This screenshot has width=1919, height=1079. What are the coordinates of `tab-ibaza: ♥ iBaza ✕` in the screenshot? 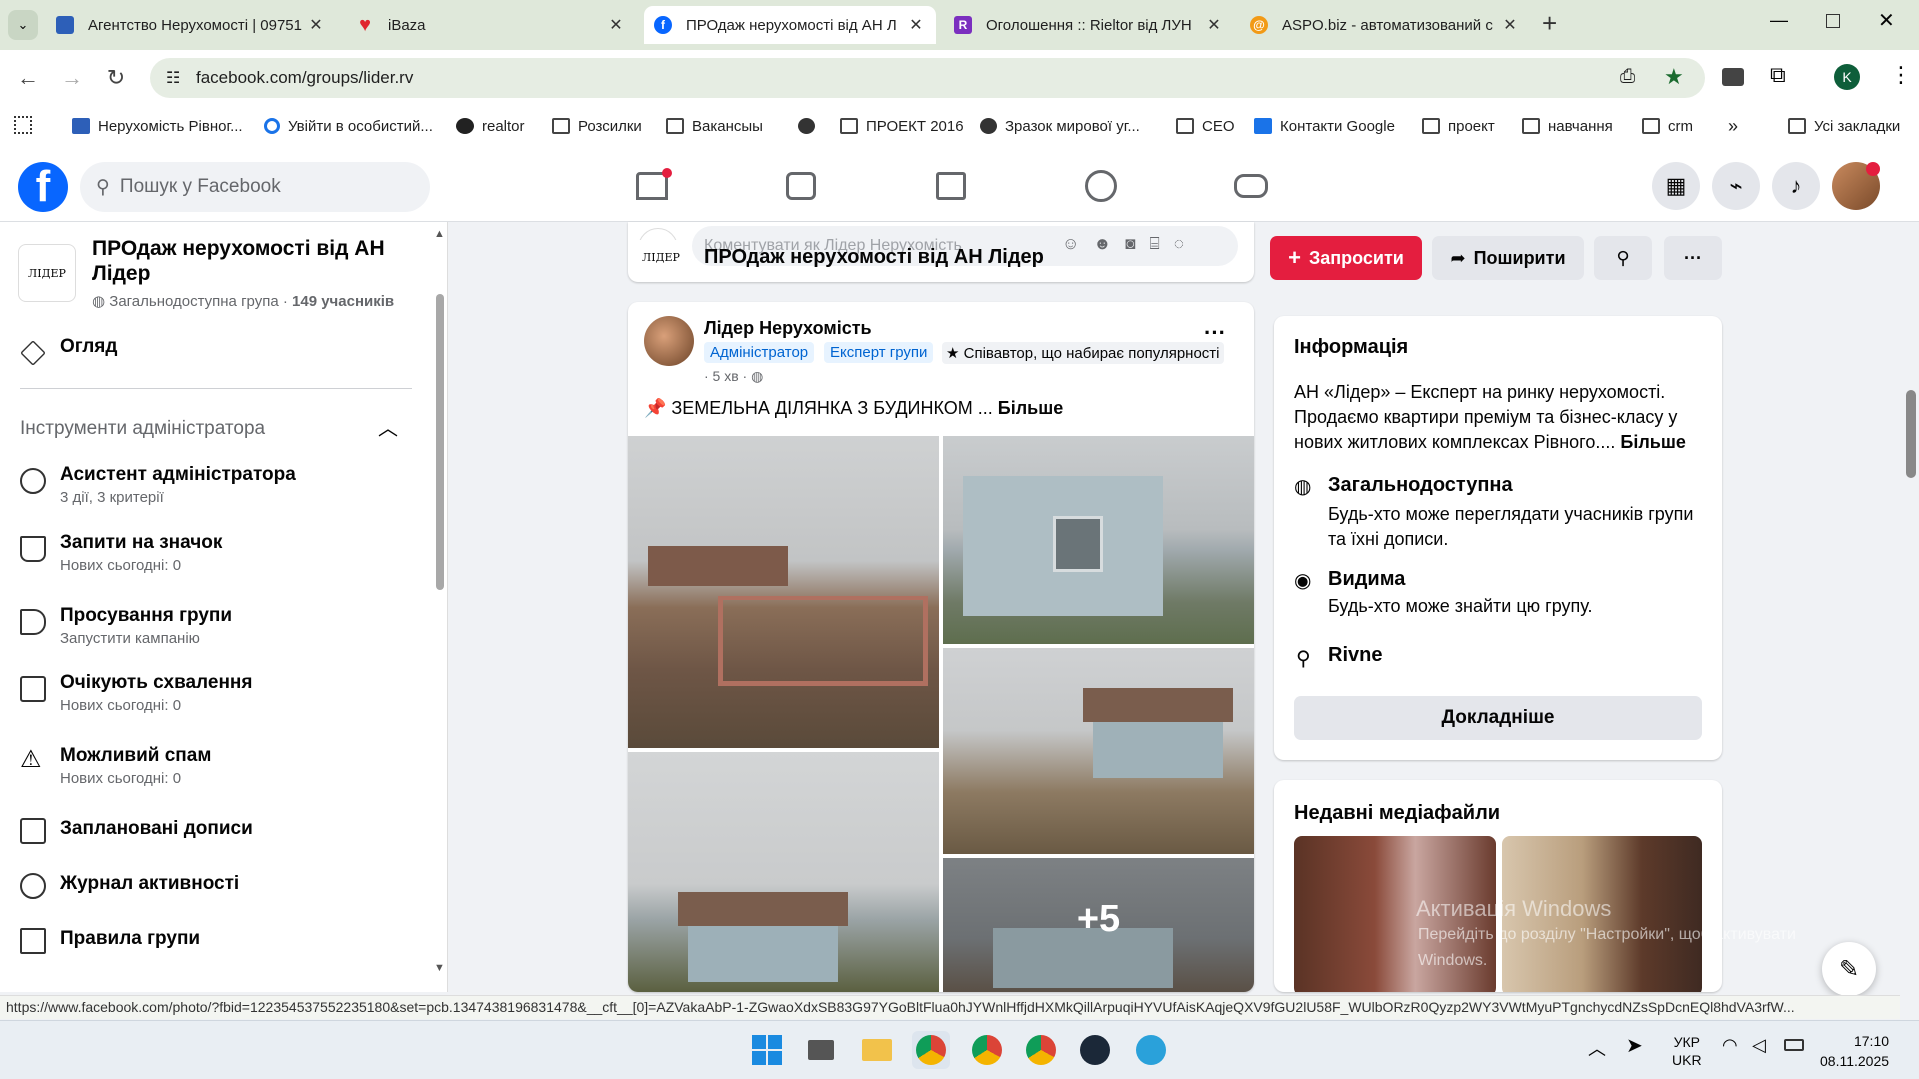 It's located at (491, 25).